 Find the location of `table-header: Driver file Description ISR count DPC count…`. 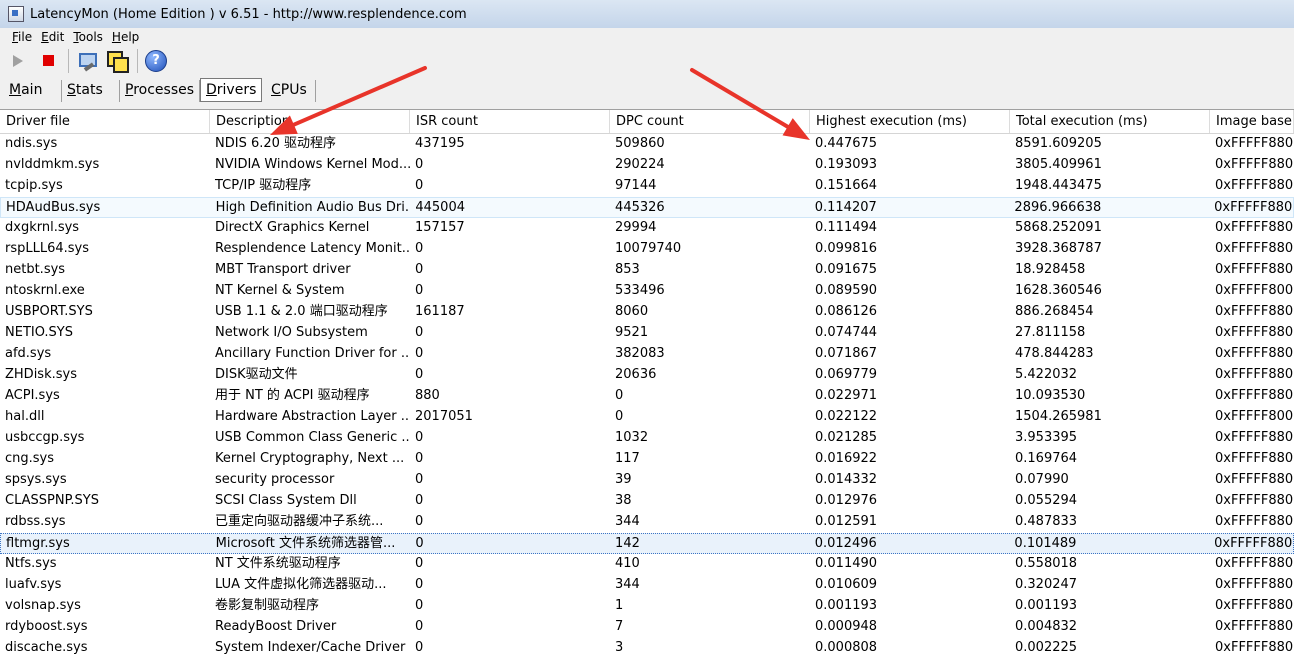

table-header: Driver file Description ISR count DPC count… is located at coordinates (647, 122).